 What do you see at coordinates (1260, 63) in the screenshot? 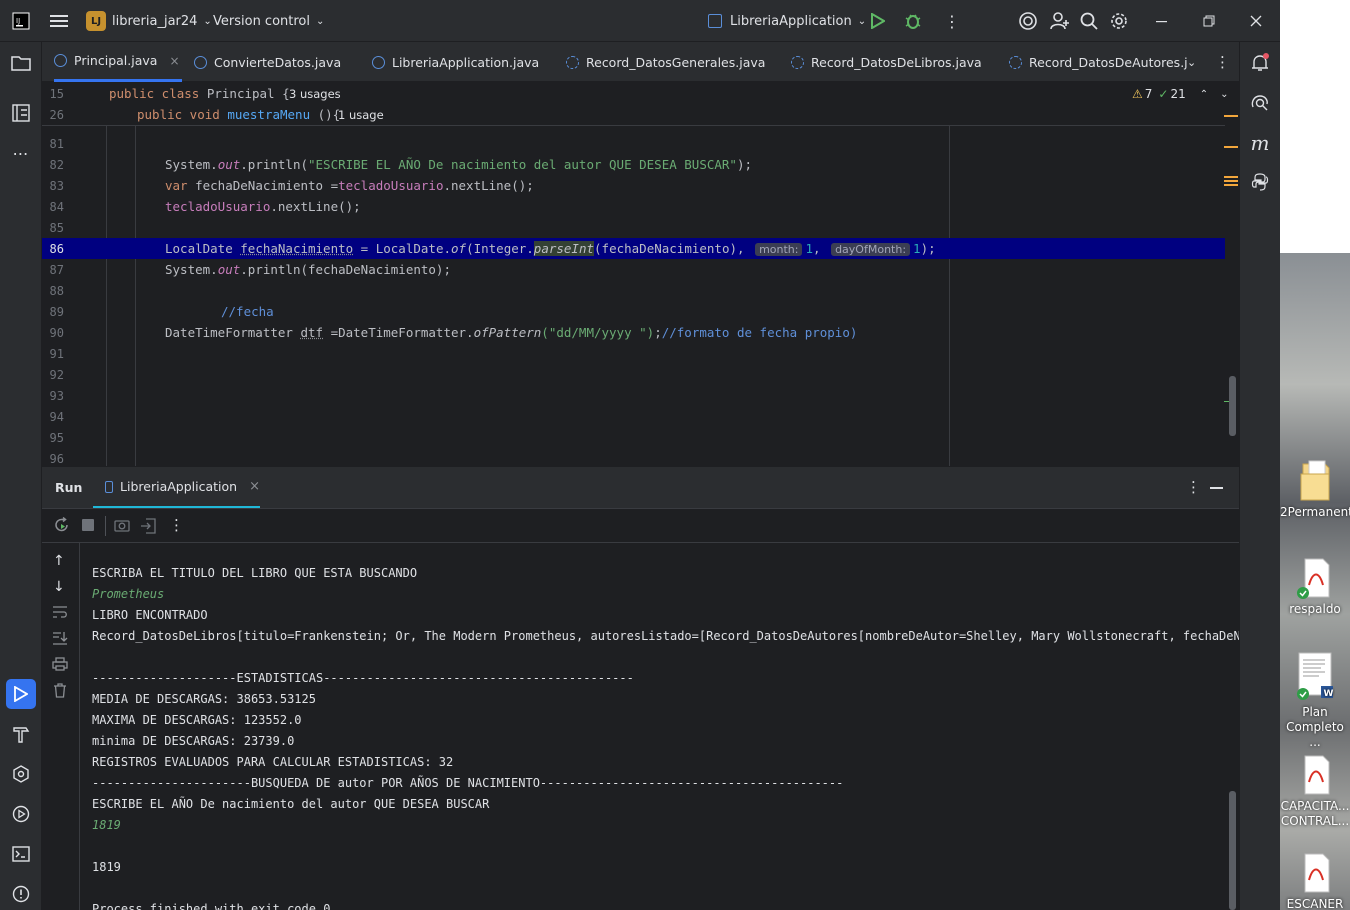
I see `notifications-bell-icon` at bounding box center [1260, 63].